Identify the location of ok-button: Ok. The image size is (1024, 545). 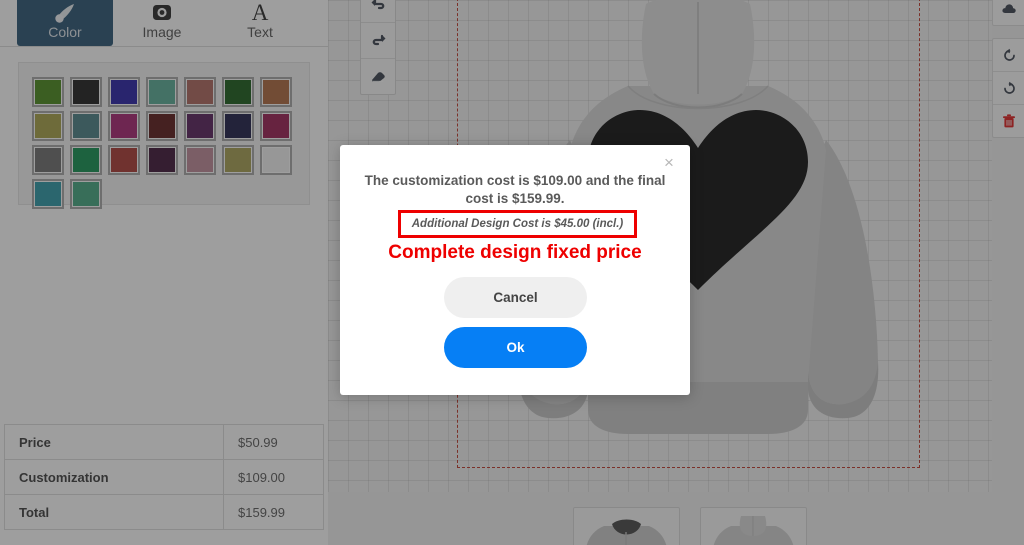
(515, 347).